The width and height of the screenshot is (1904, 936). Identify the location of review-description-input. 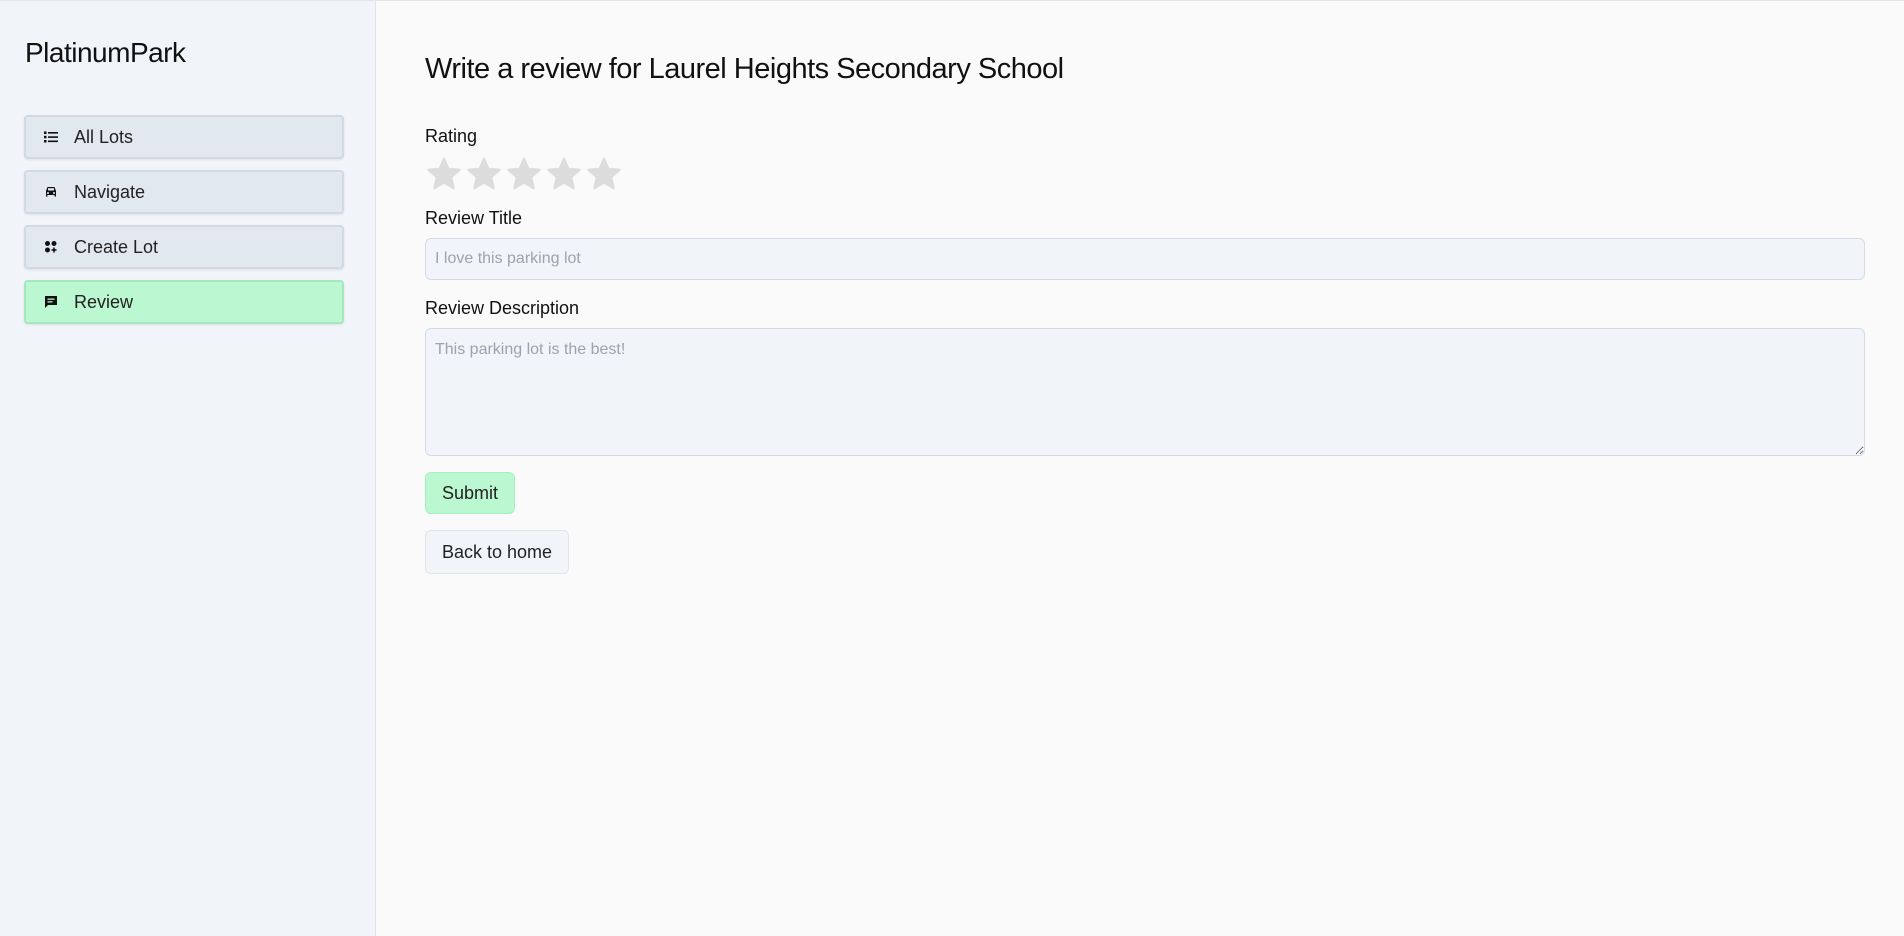
(1145, 392).